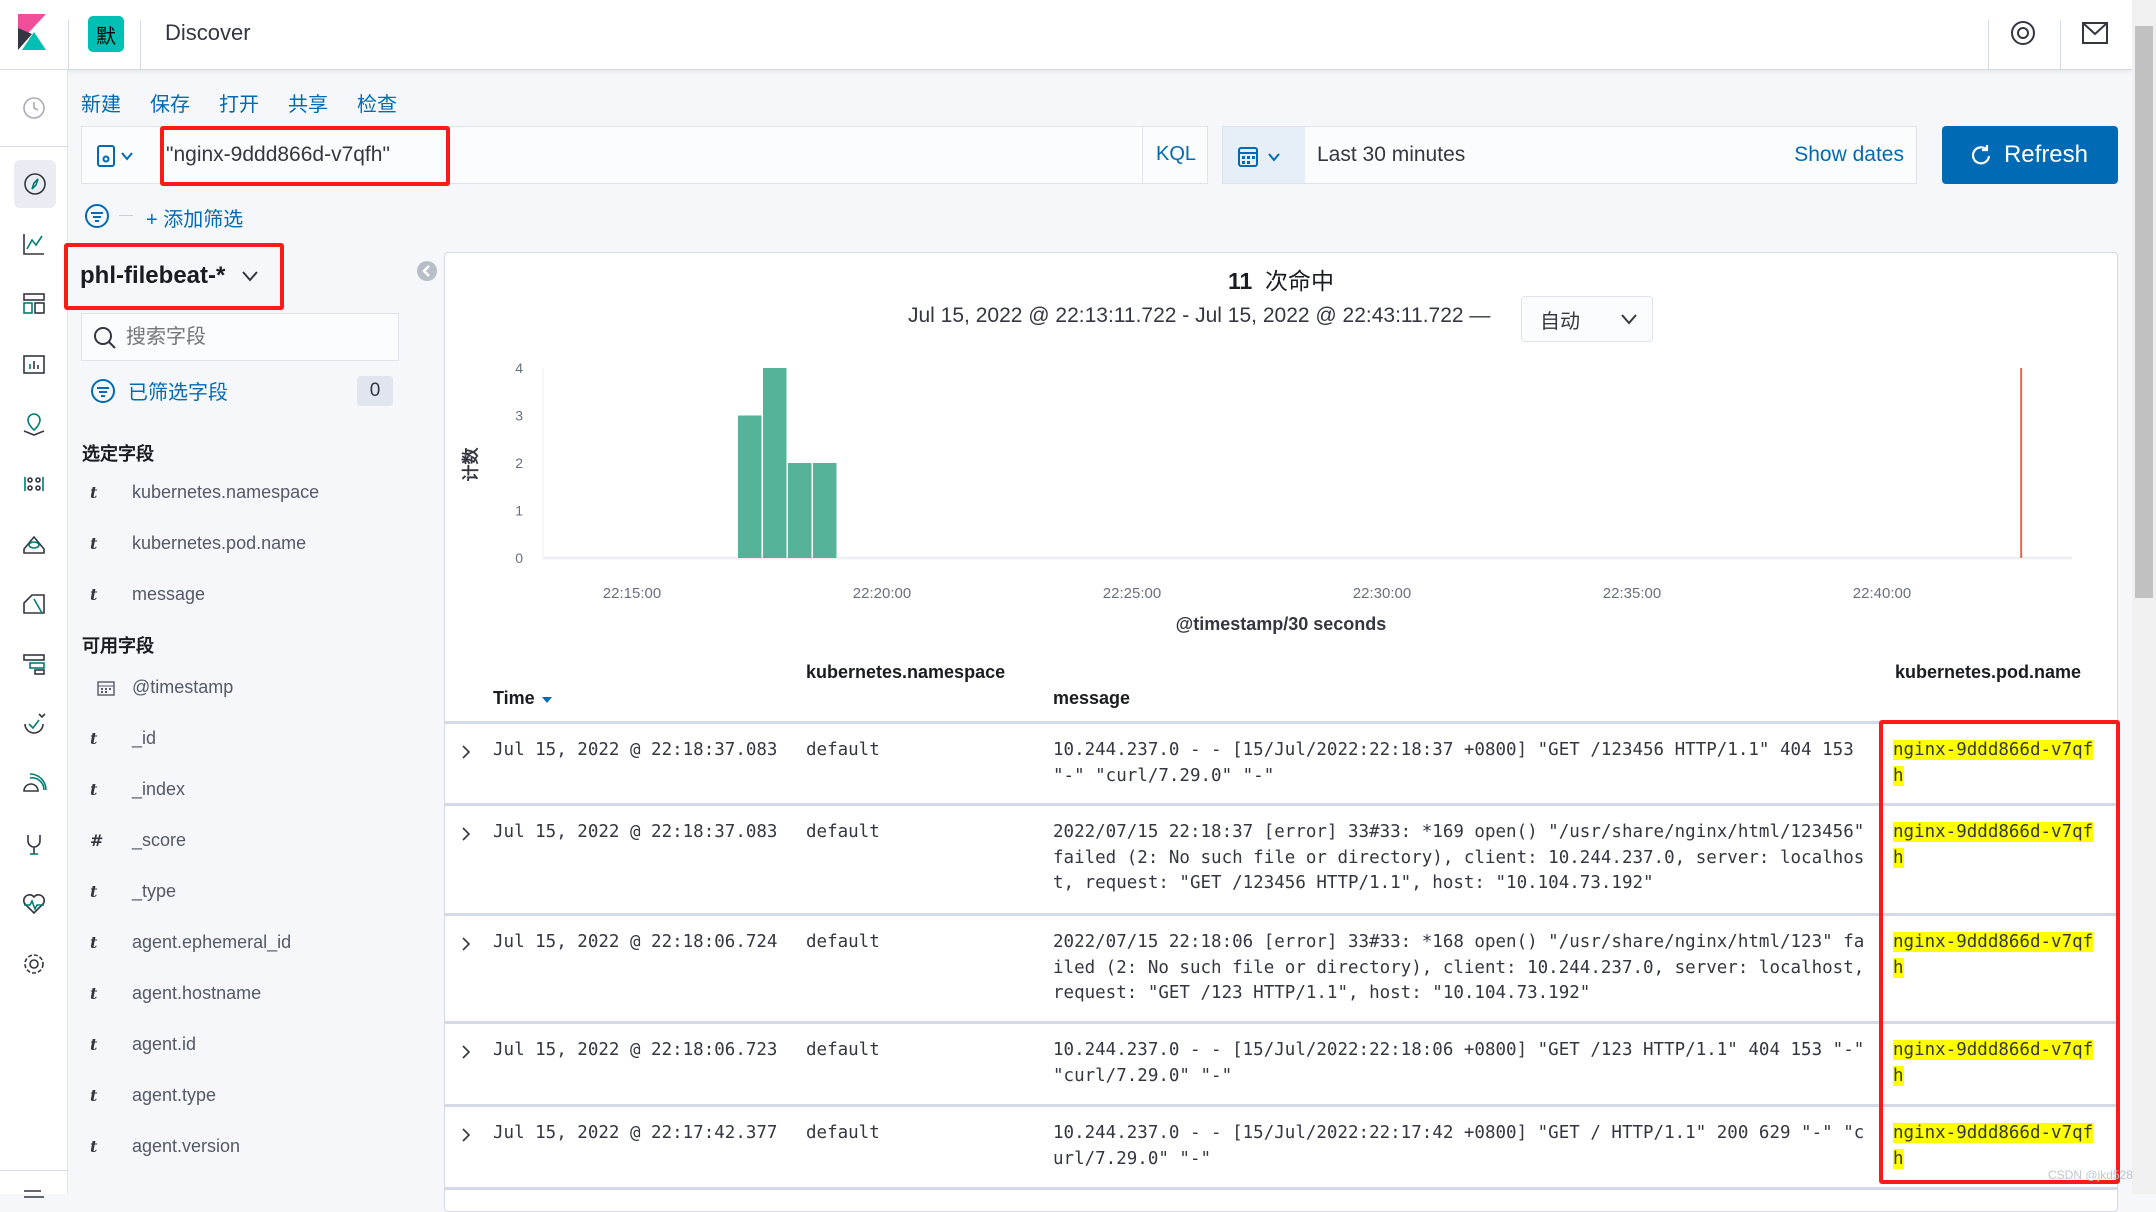 The width and height of the screenshot is (2156, 1212). Describe the element at coordinates (34, 604) in the screenshot. I see `logs-icon` at that location.